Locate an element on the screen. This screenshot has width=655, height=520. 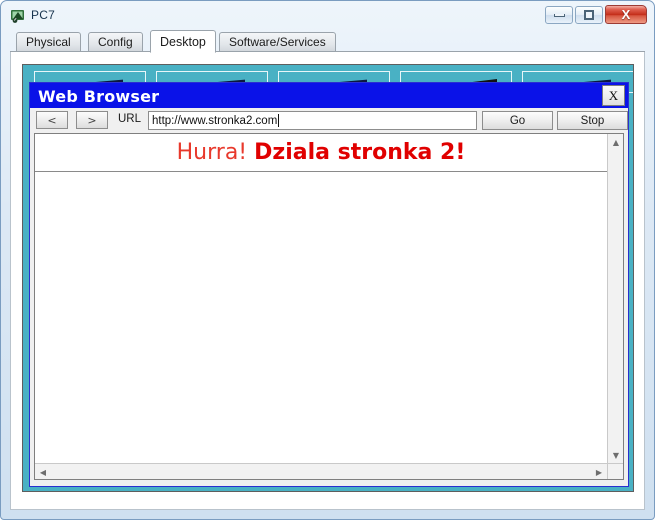
minimize-icon is located at coordinates (559, 15).